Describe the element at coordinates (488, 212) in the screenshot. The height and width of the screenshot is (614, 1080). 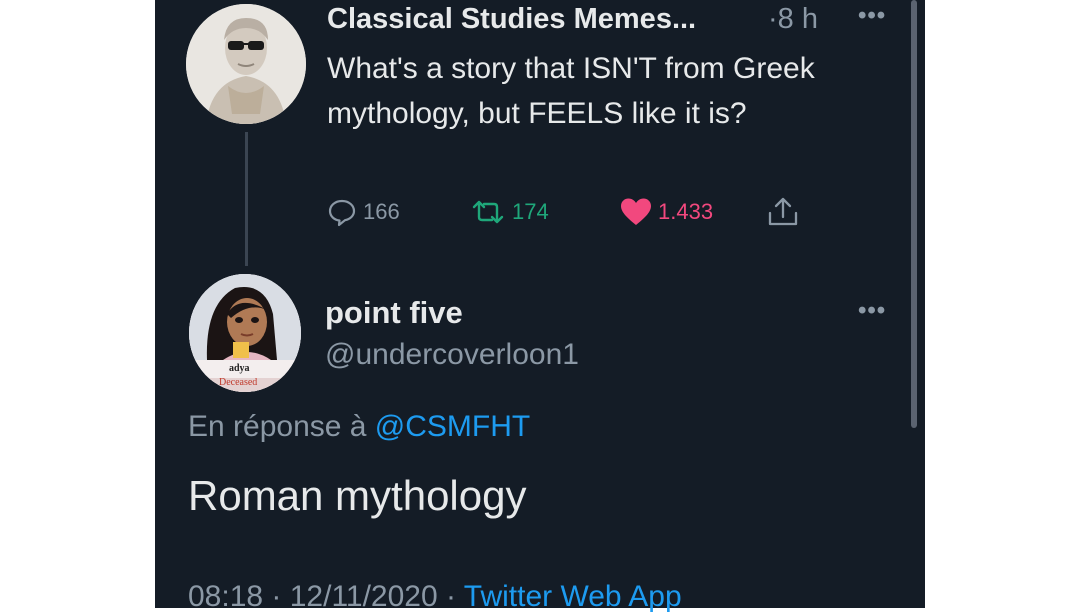
I see `retweet-icon` at that location.